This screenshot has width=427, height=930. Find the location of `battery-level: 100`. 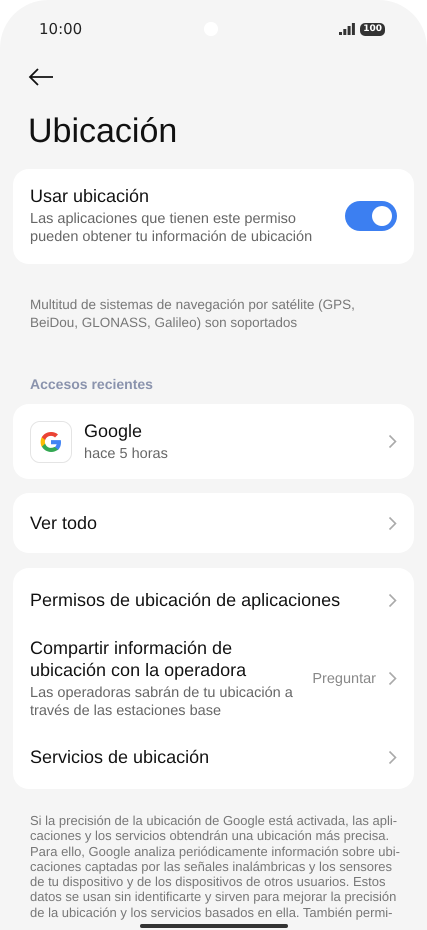

battery-level: 100 is located at coordinates (372, 29).